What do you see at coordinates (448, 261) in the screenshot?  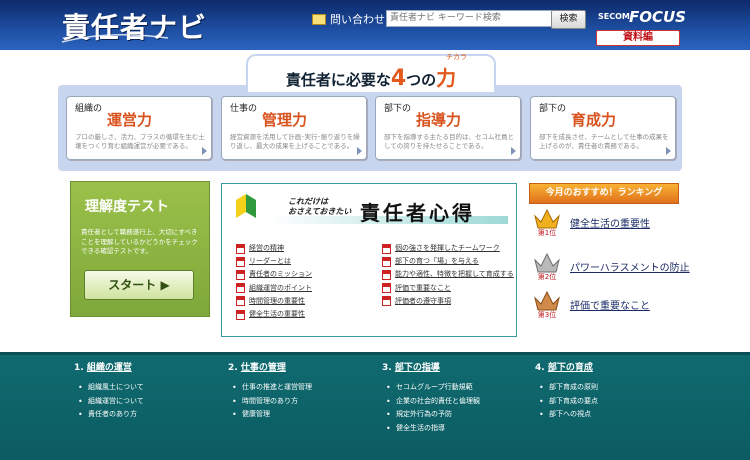 I see `list-item: 部下の育つ「場」を与える` at bounding box center [448, 261].